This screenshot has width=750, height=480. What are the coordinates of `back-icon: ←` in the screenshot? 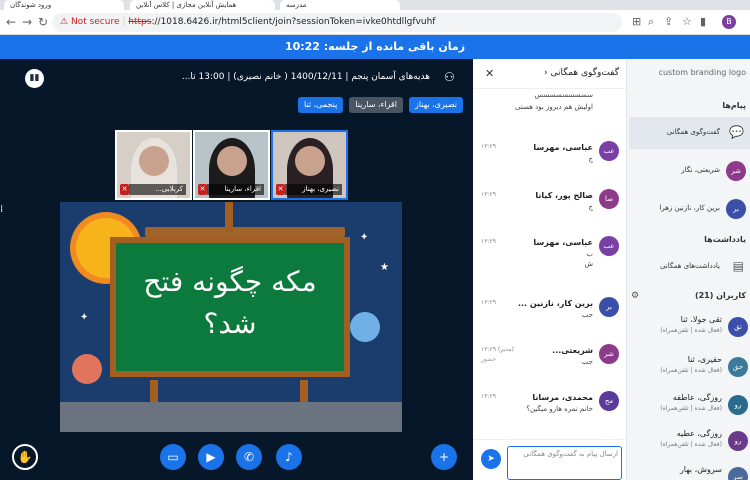 It's located at (11, 22).